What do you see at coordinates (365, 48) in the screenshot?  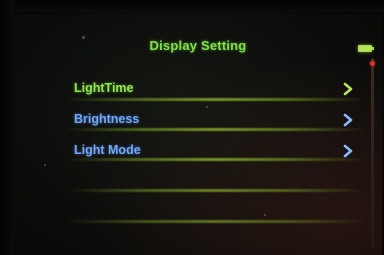 I see `battery-icon` at bounding box center [365, 48].